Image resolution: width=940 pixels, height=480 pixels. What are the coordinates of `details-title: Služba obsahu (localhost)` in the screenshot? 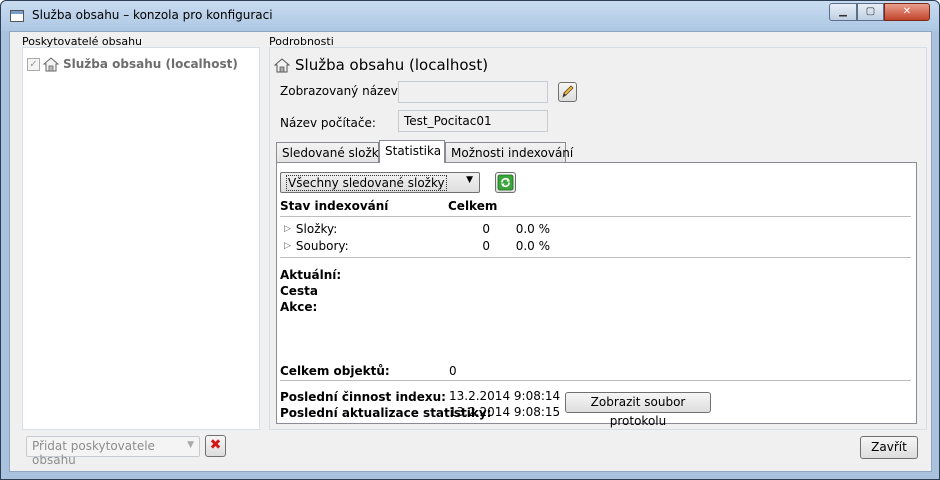 It's located at (381, 65).